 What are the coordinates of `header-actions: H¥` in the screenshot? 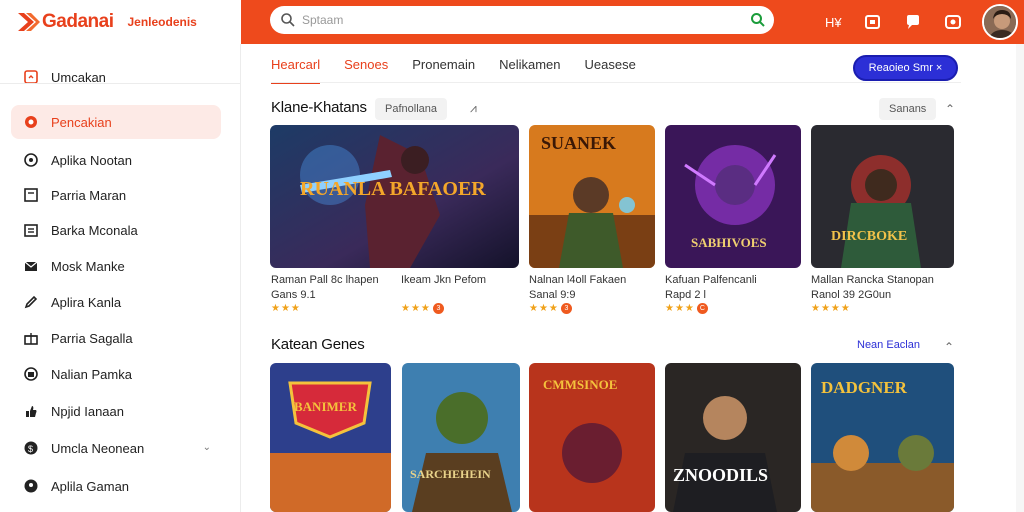 It's located at (923, 22).